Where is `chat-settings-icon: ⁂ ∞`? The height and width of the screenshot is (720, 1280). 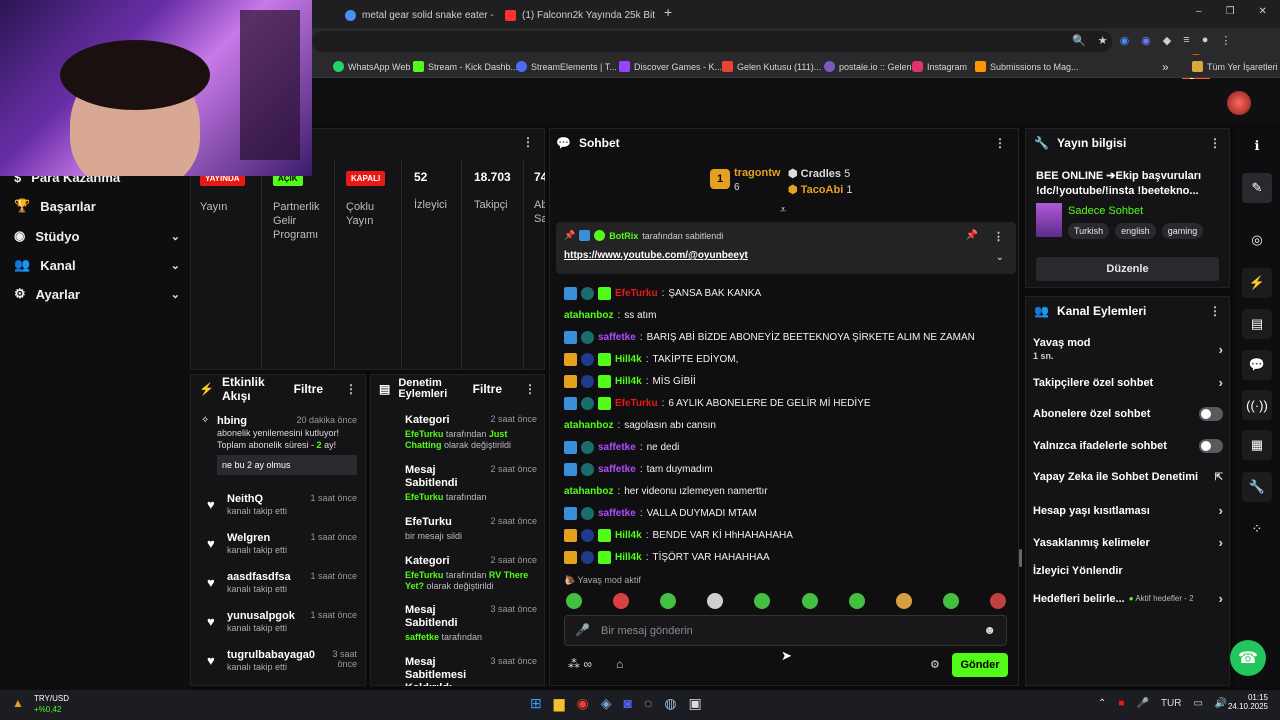 chat-settings-icon: ⁂ ∞ is located at coordinates (580, 664).